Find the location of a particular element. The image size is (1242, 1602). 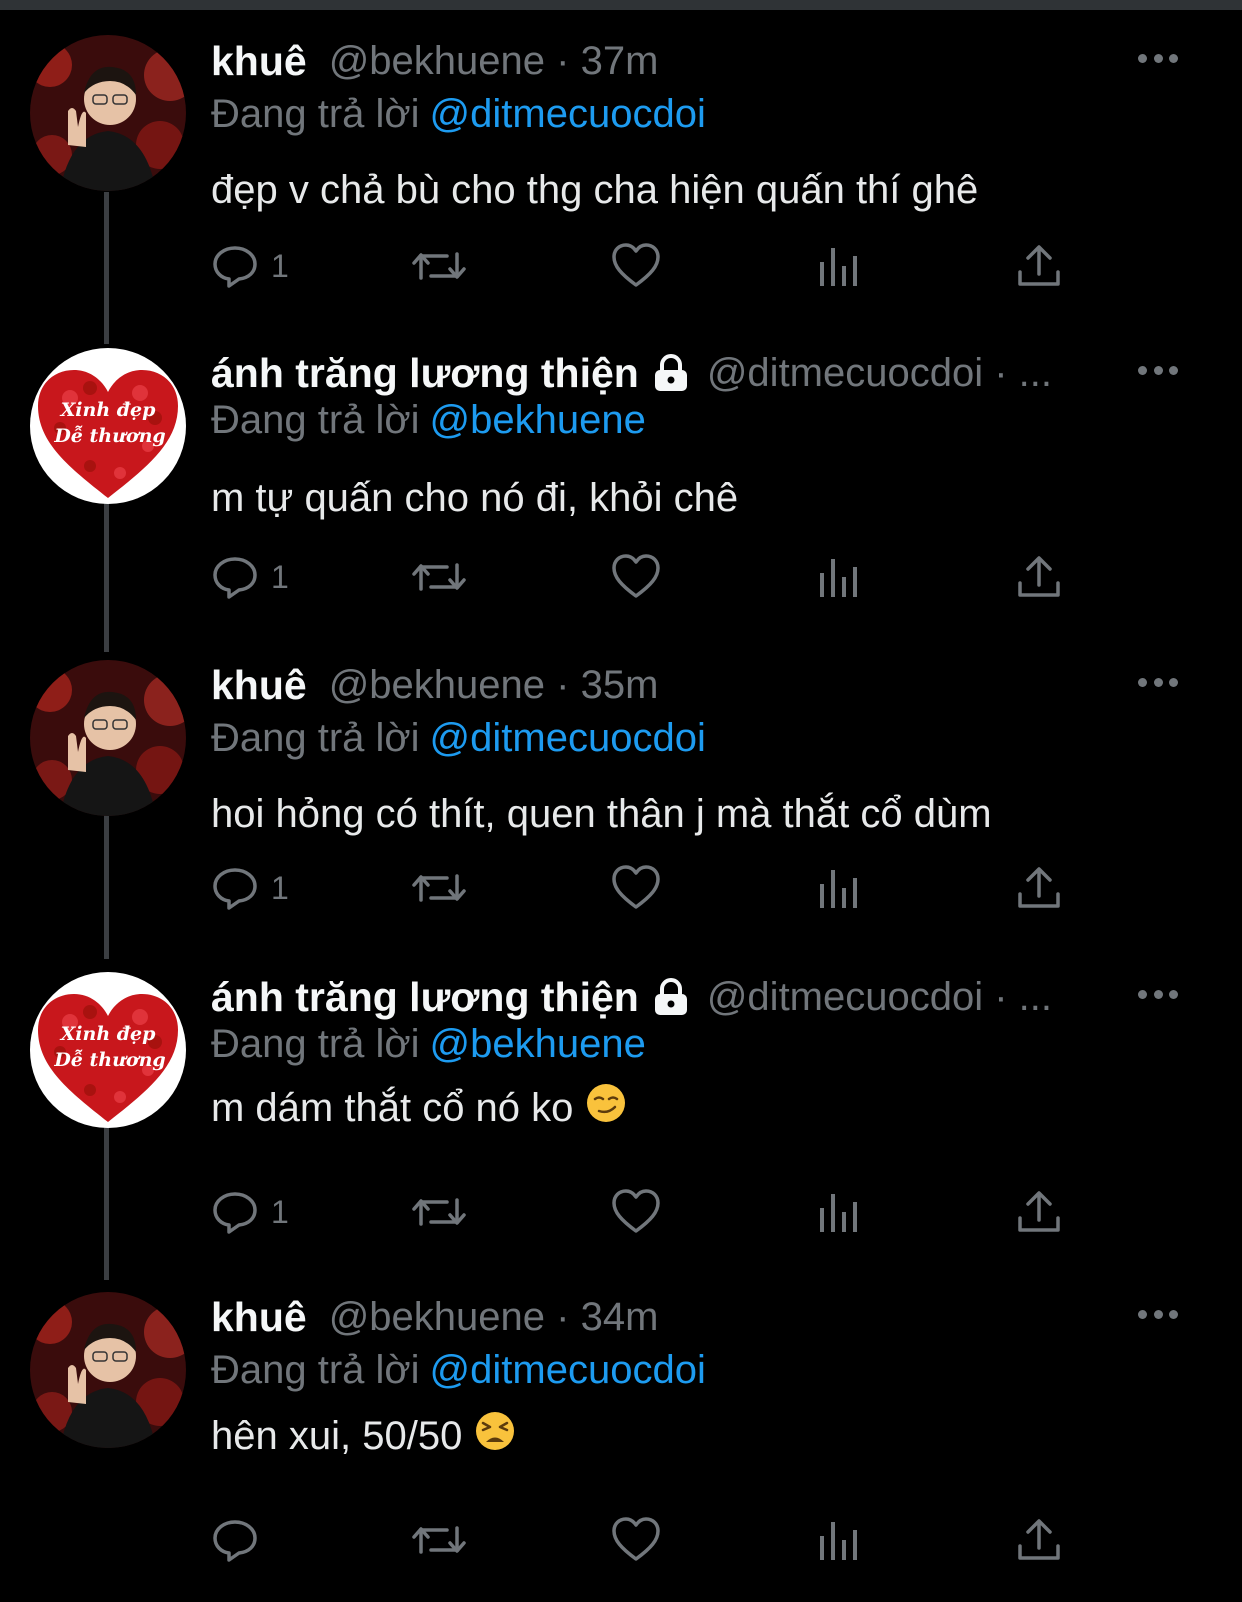

tweet-text: hên xui, 50/50 is located at coordinates (363, 1436).